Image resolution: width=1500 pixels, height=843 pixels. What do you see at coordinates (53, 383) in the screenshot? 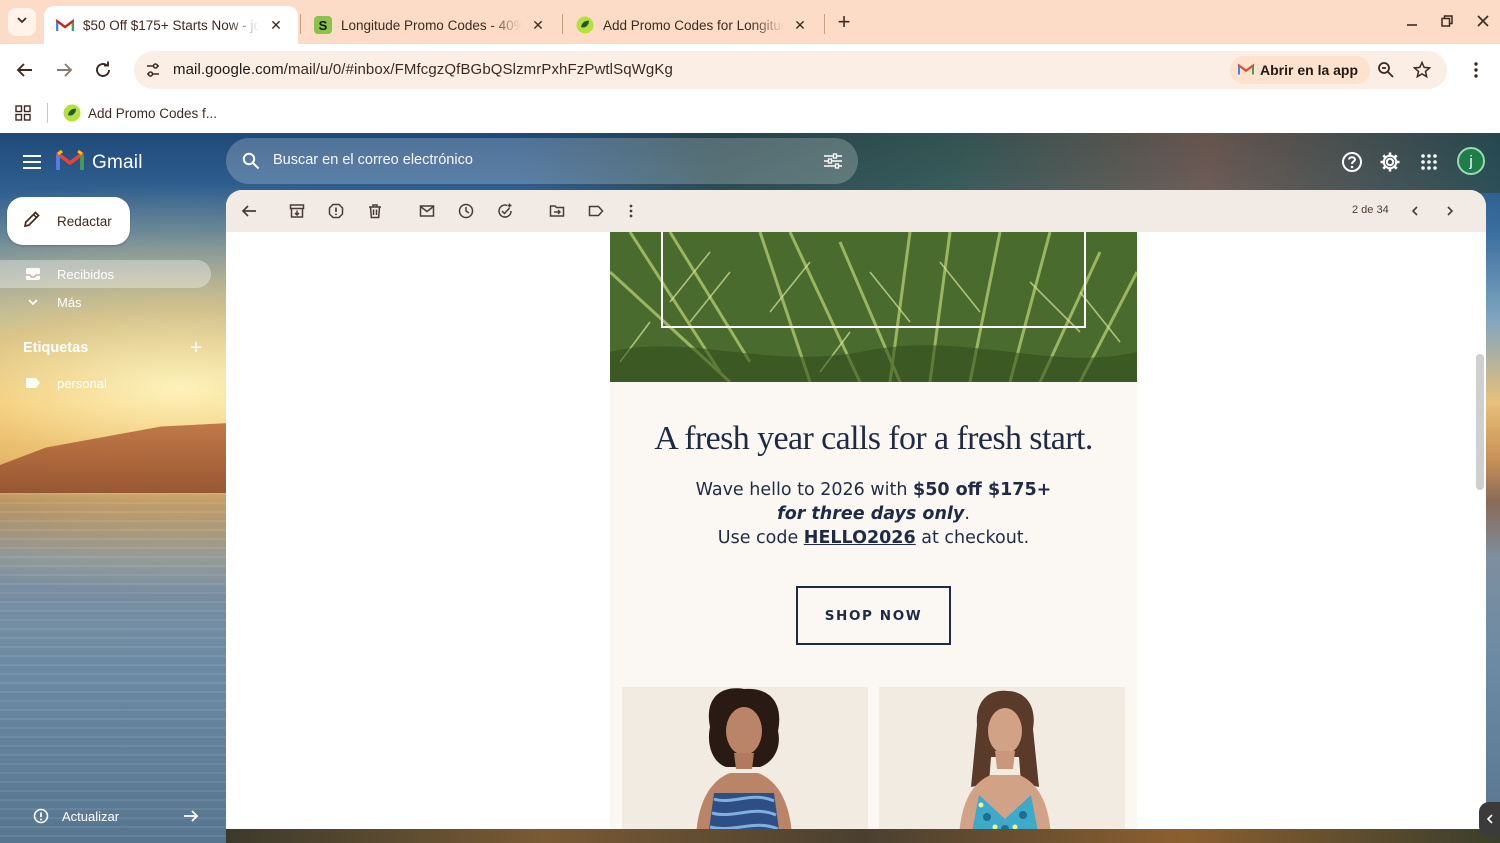
I see `label-item-personal: personal` at bounding box center [53, 383].